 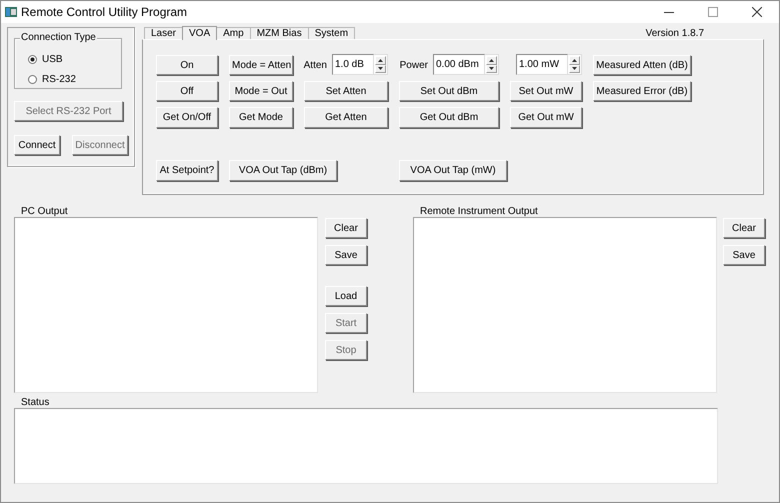 I want to click on maximize-icon, so click(x=713, y=12).